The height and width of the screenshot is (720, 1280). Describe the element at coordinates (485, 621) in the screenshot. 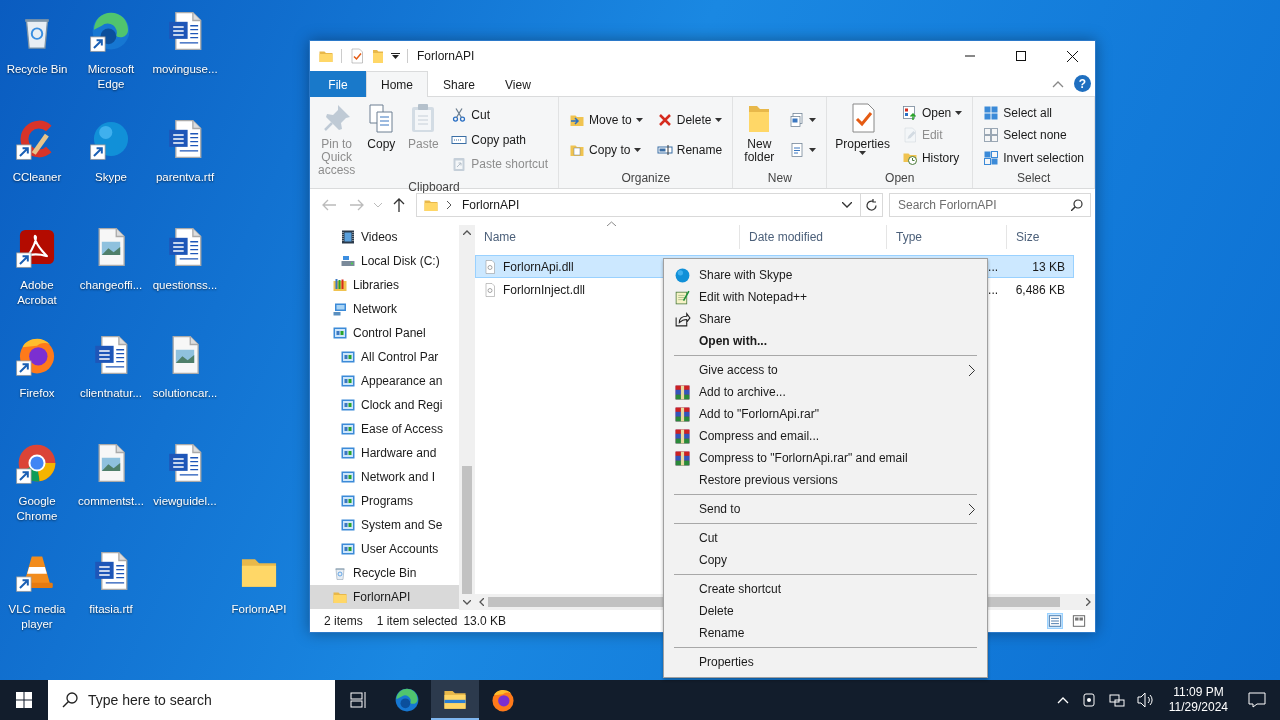

I see `status-text: 13.0 KB` at that location.